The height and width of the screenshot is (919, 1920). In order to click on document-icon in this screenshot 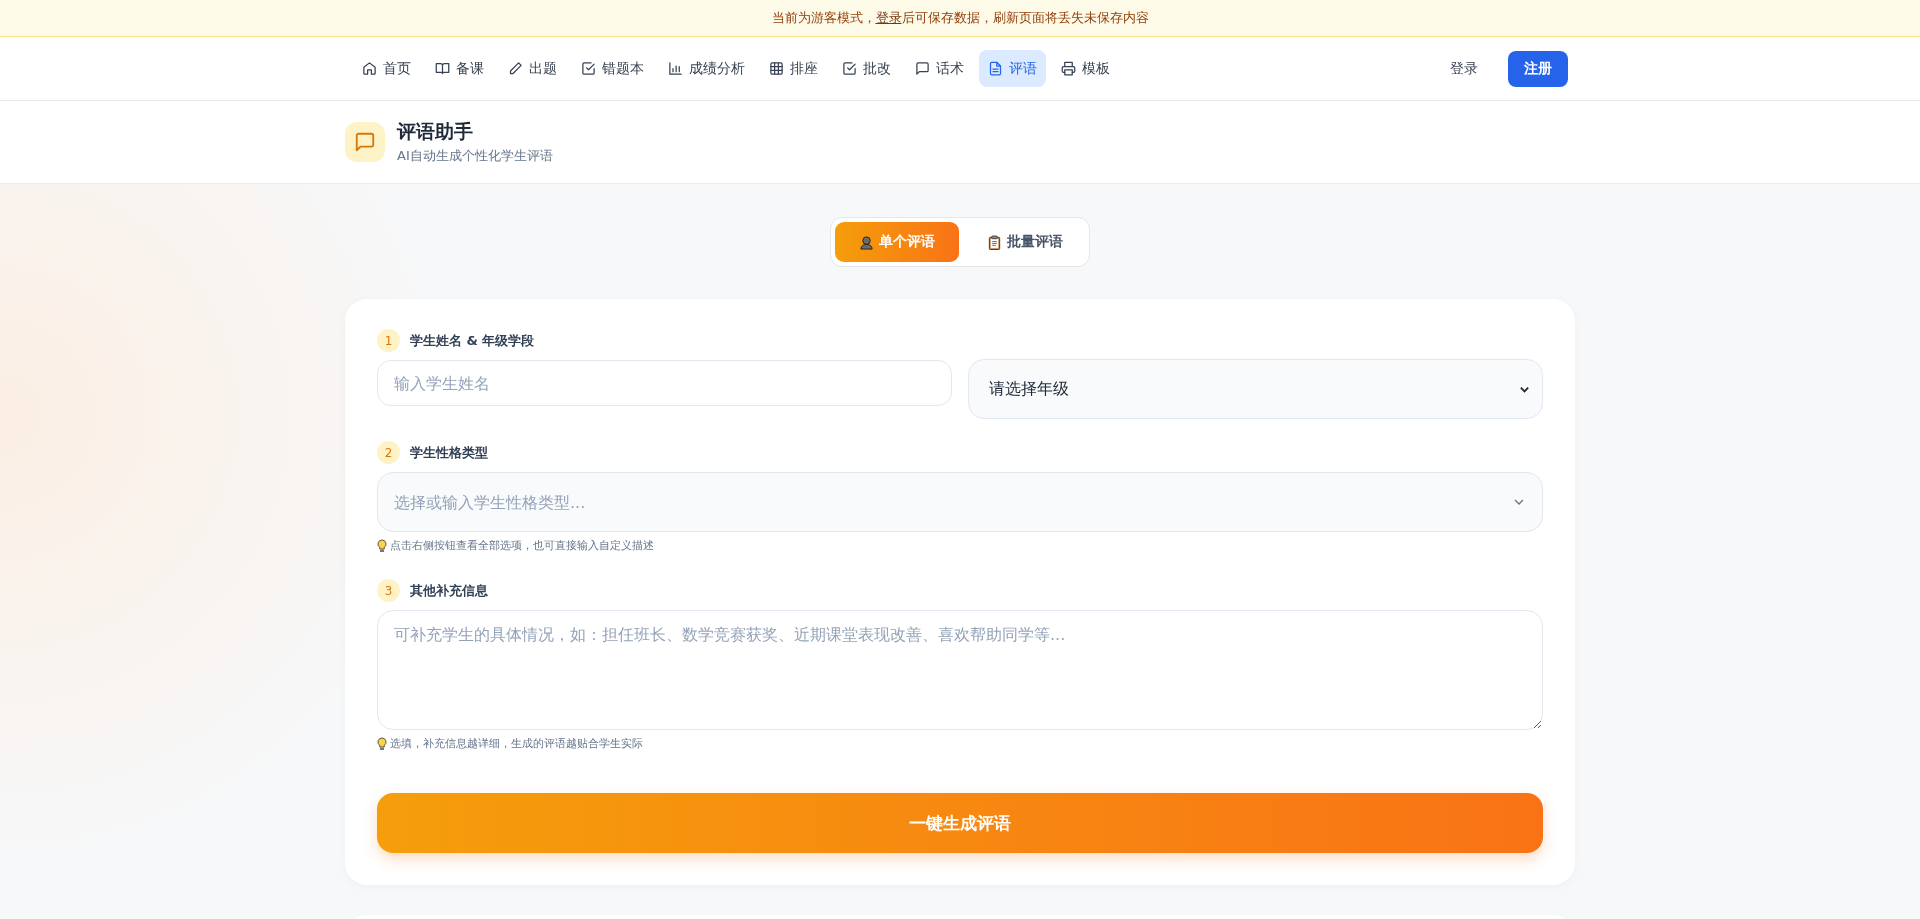, I will do `click(995, 68)`.